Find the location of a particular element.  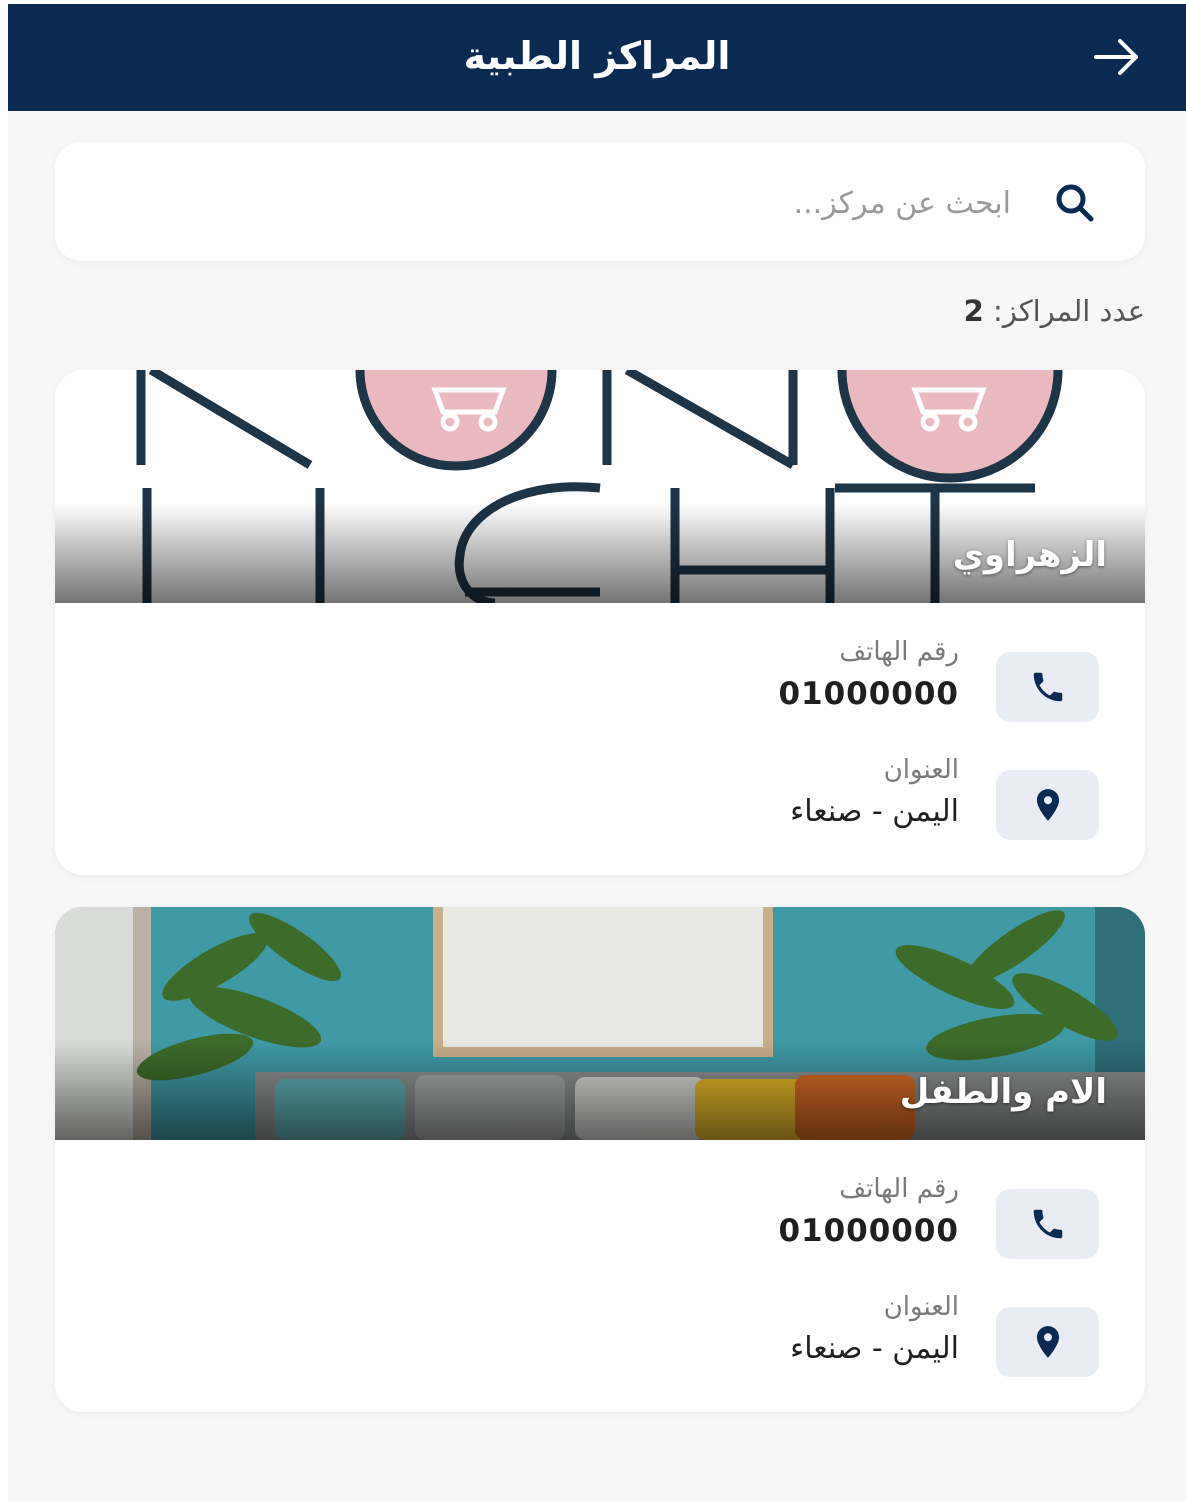

search-bar is located at coordinates (600, 201).